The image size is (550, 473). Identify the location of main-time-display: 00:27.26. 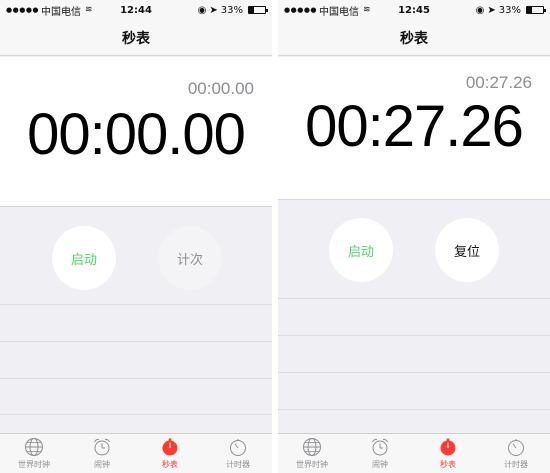
(414, 126).